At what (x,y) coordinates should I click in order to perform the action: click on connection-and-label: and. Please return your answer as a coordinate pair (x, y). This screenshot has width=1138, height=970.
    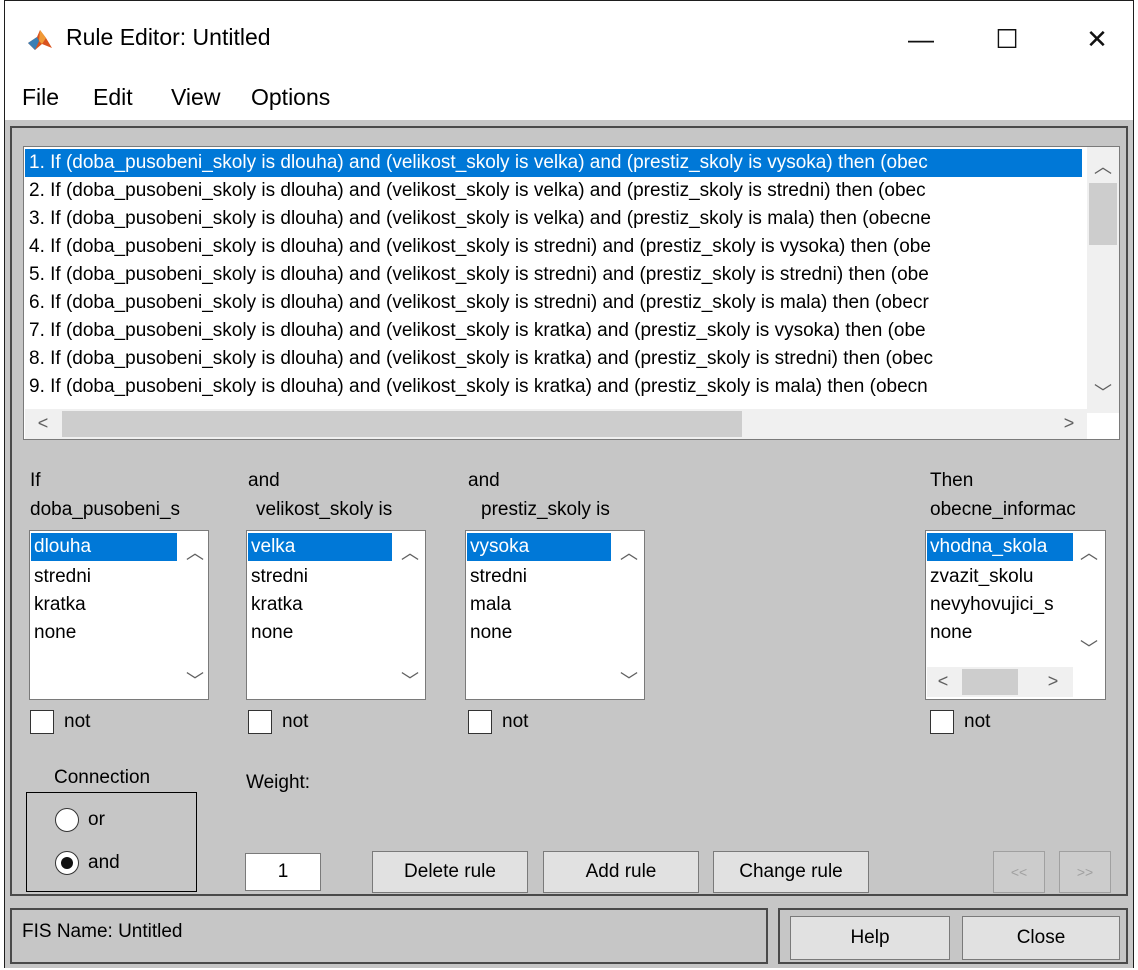
    Looking at the image, I should click on (104, 862).